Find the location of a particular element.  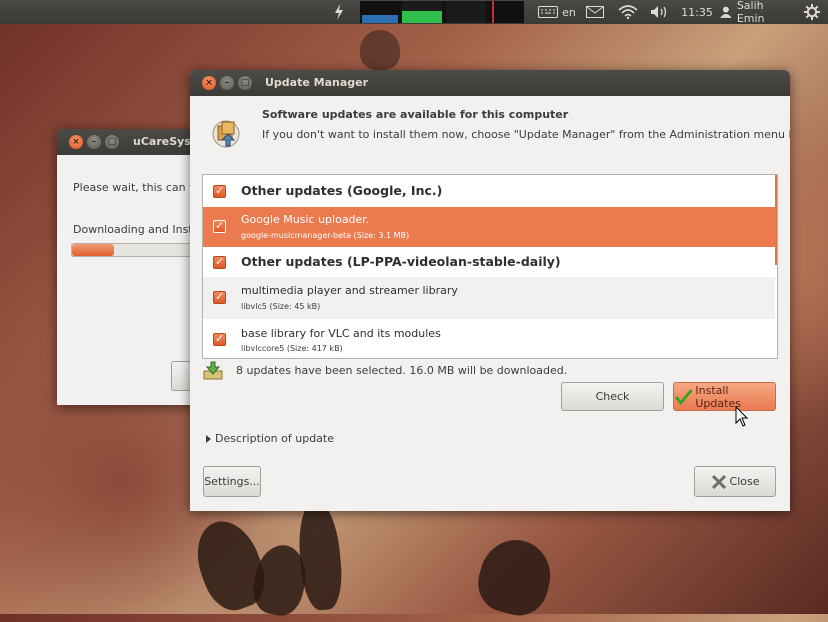

user-name: Salih Emin is located at coordinates (750, 12).